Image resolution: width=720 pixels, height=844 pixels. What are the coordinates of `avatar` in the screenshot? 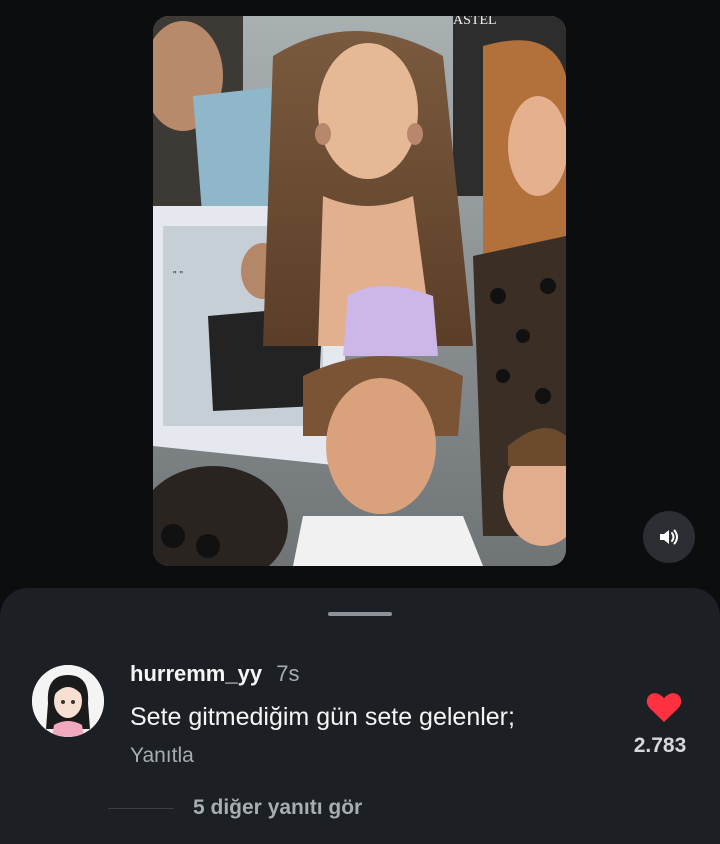 It's located at (68, 701).